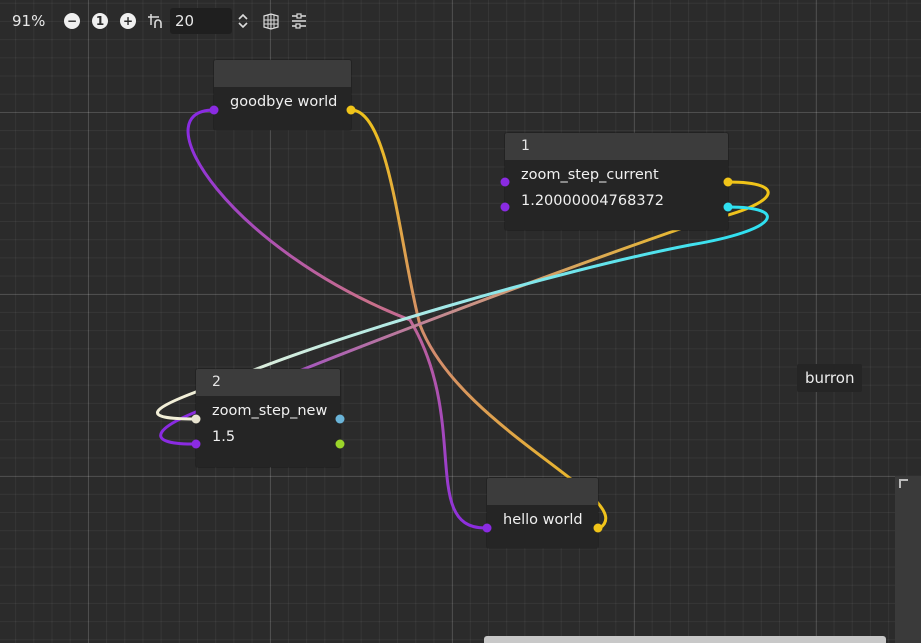  I want to click on zoom-reset-icon: 1, so click(100, 21).